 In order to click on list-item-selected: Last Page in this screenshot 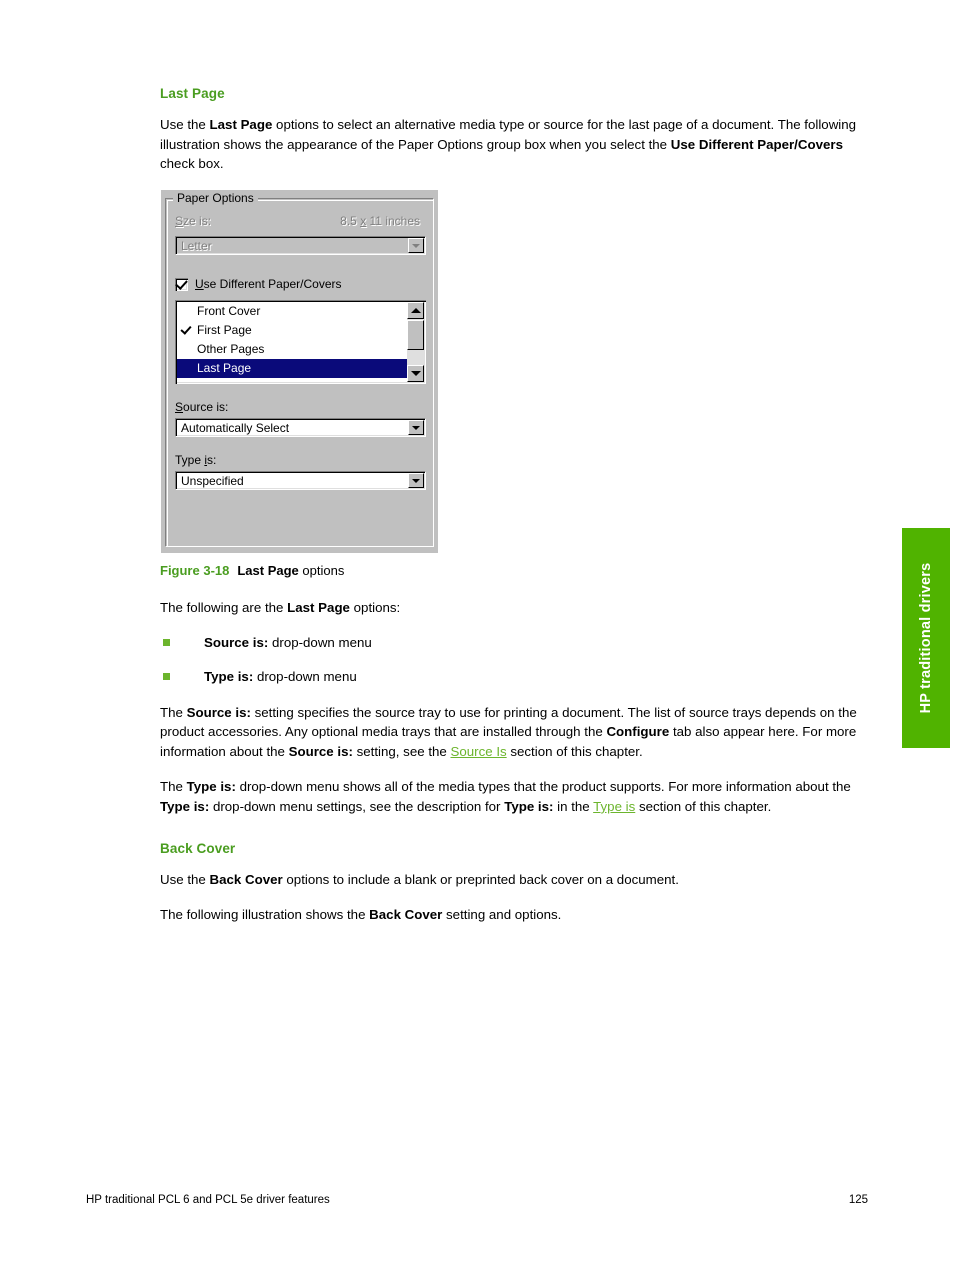, I will do `click(292, 368)`.